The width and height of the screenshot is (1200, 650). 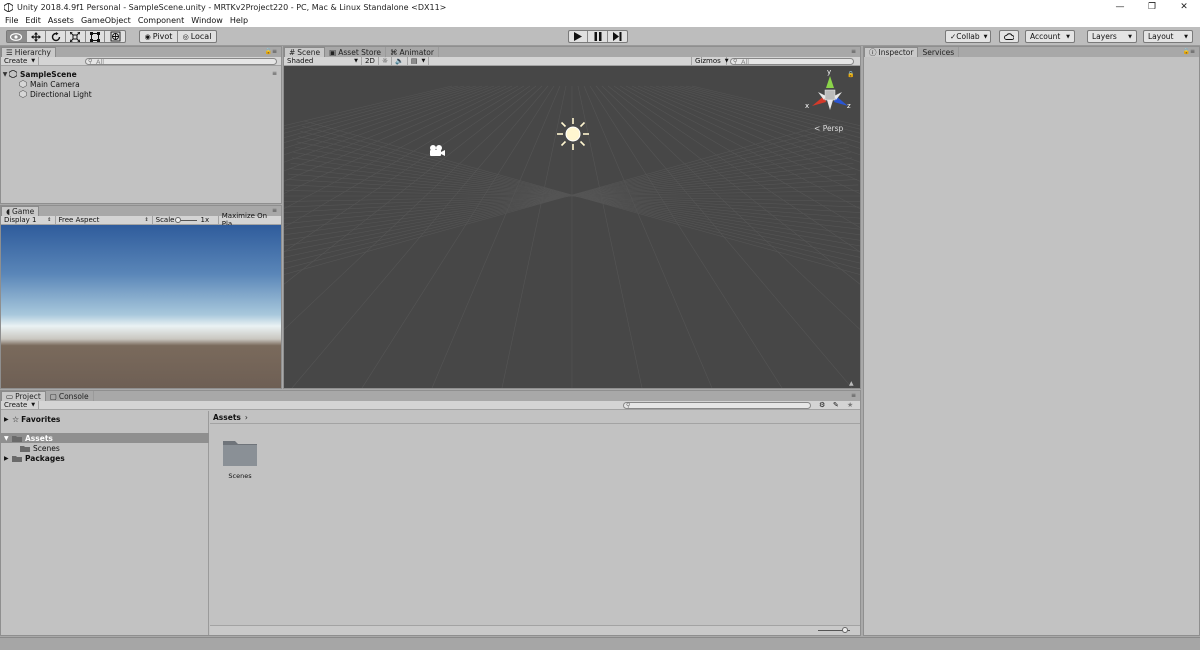 I want to click on tab-animator: ⌘ Animator, so click(x=412, y=52).